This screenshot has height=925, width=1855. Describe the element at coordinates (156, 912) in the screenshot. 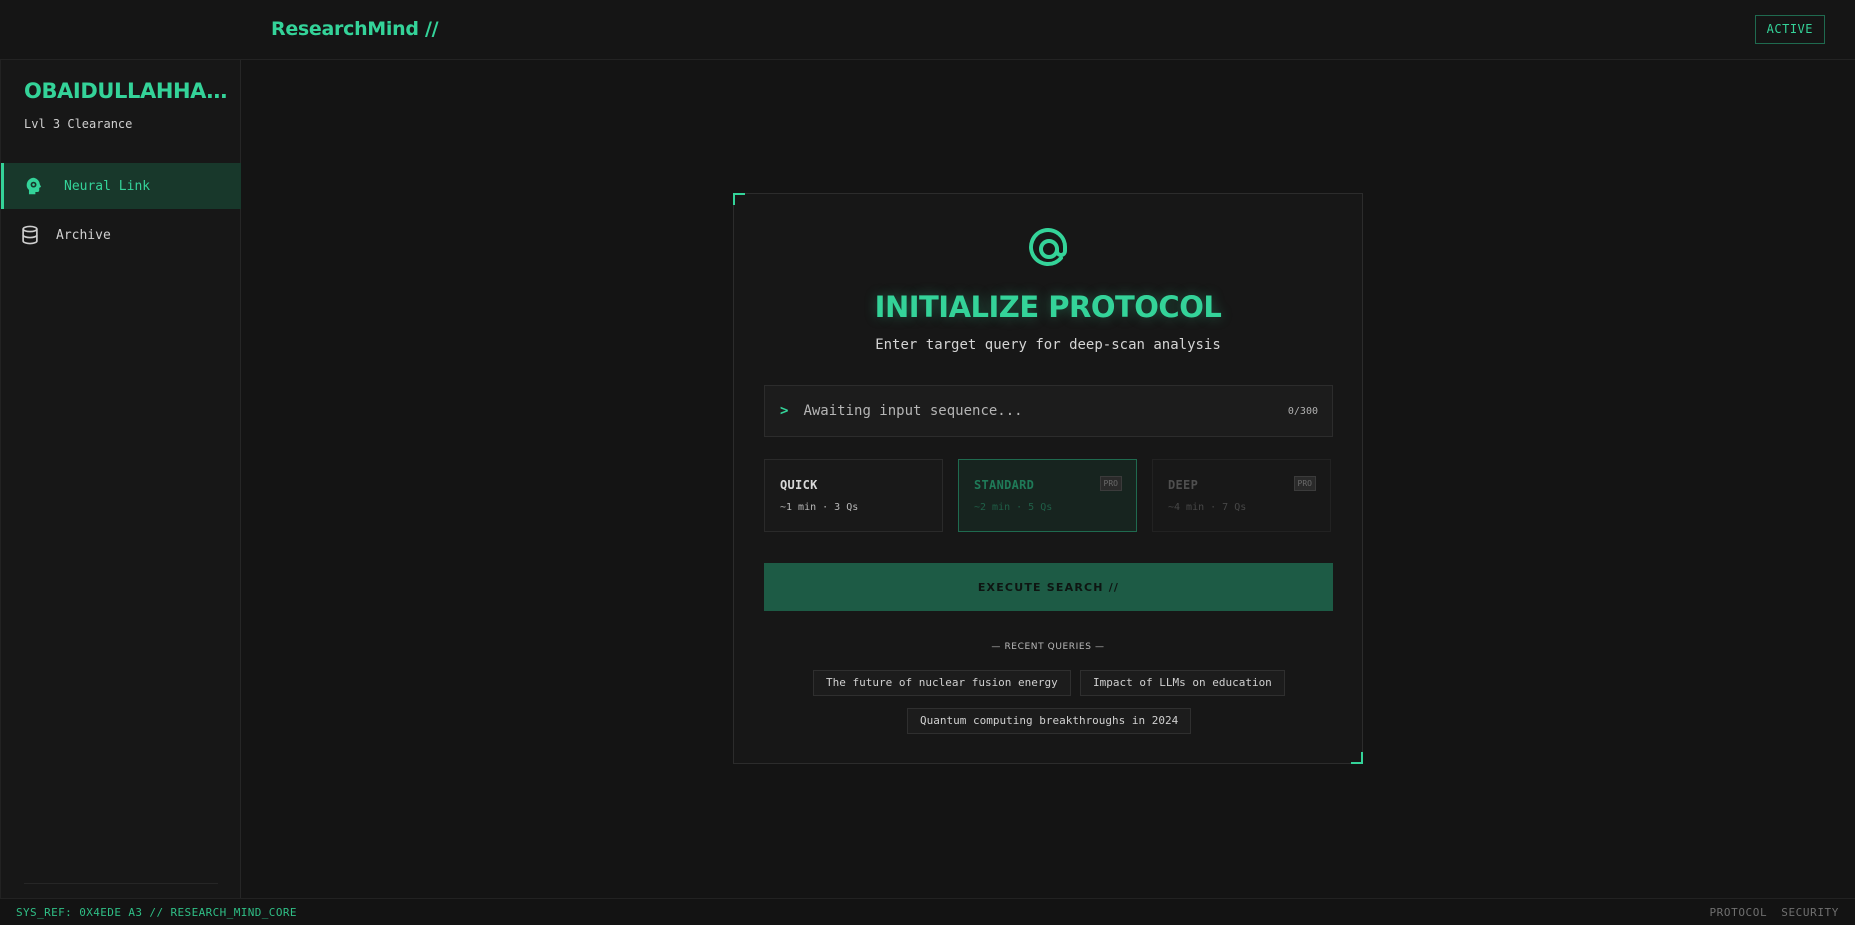

I see `system-reference: SYS_REF: 0X4EDE A3 // RESEARCH_MIND_CORE` at that location.